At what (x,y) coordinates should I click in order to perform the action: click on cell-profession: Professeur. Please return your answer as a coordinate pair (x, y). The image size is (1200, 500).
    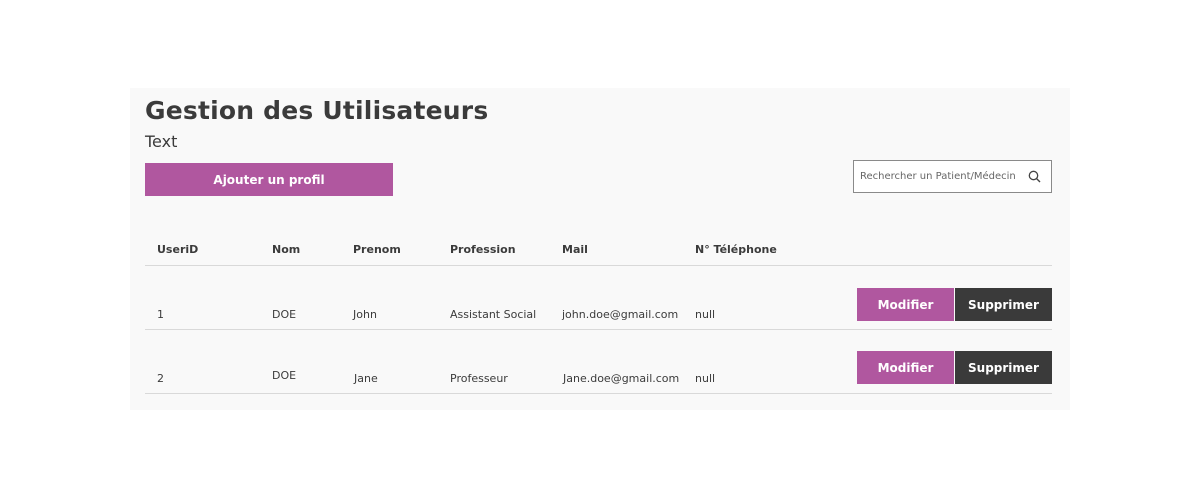
    Looking at the image, I should click on (479, 378).